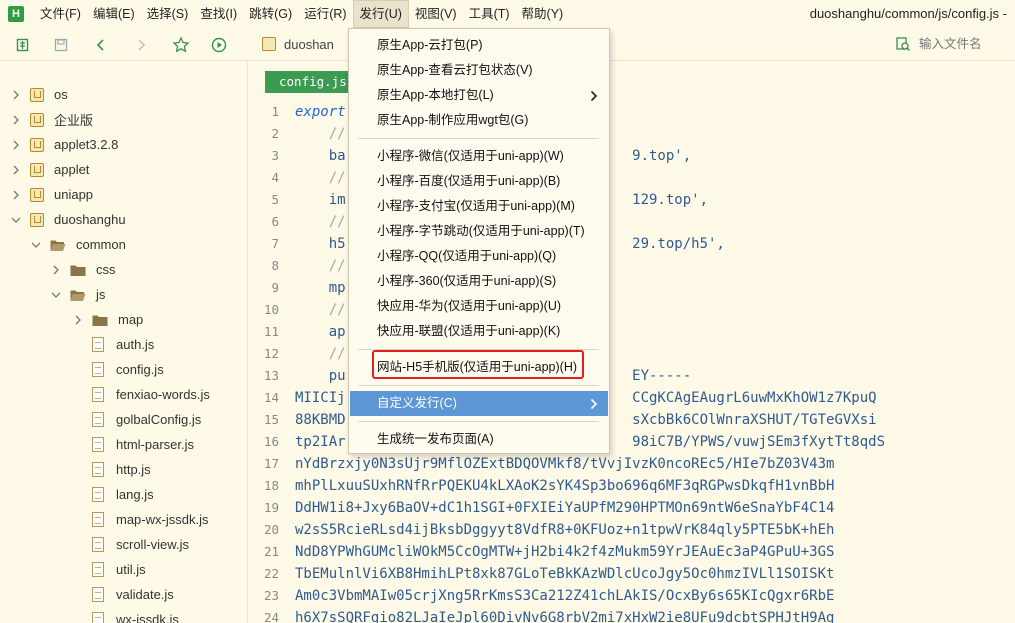 The image size is (1015, 623). I want to click on tree-item: applet, so click(49, 169).